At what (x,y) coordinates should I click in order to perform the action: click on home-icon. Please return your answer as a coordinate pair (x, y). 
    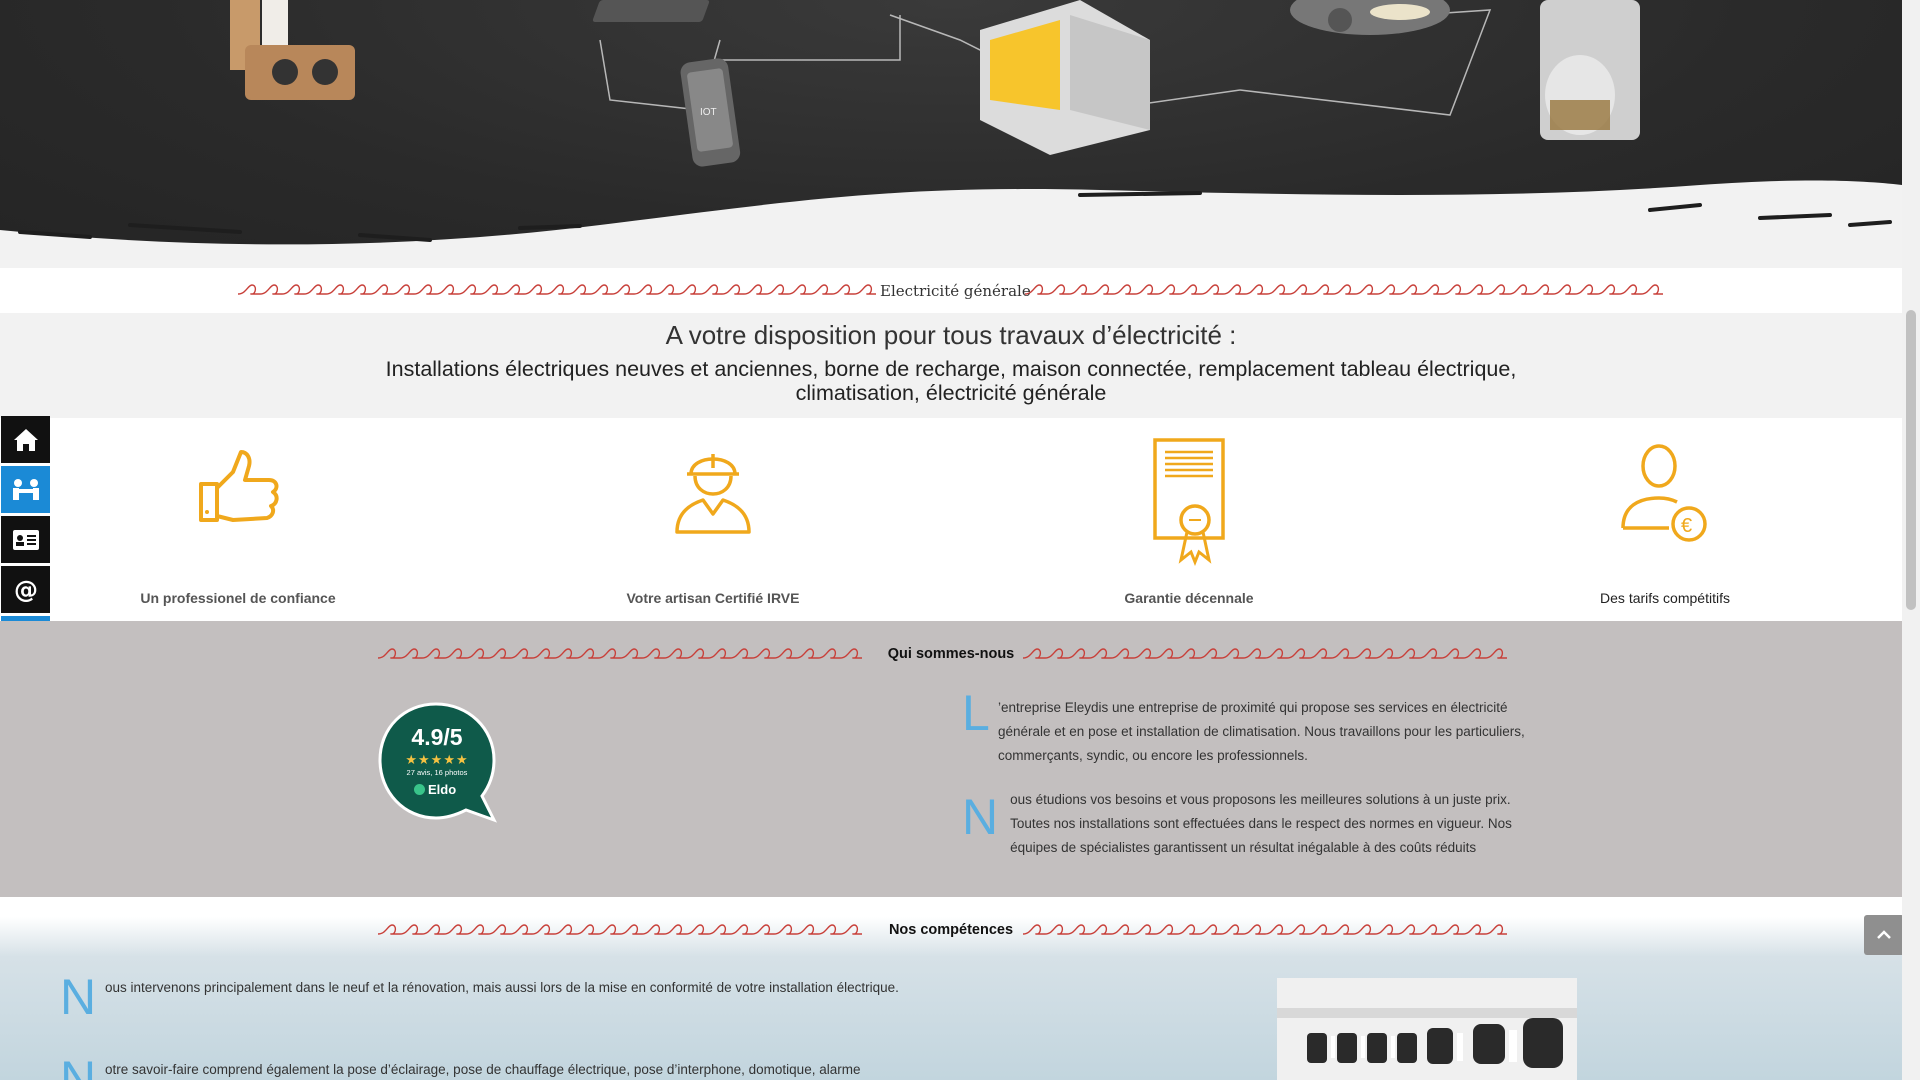
    Looking at the image, I should click on (25, 439).